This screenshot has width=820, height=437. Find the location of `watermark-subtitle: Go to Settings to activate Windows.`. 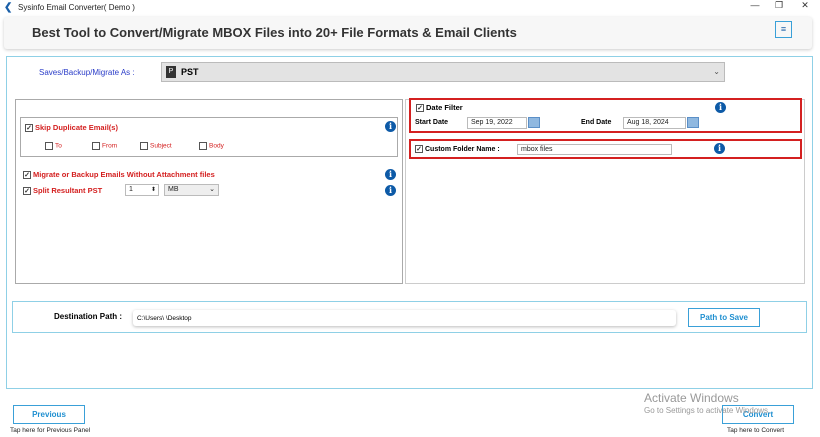

watermark-subtitle: Go to Settings to activate Windows. is located at coordinates (707, 410).